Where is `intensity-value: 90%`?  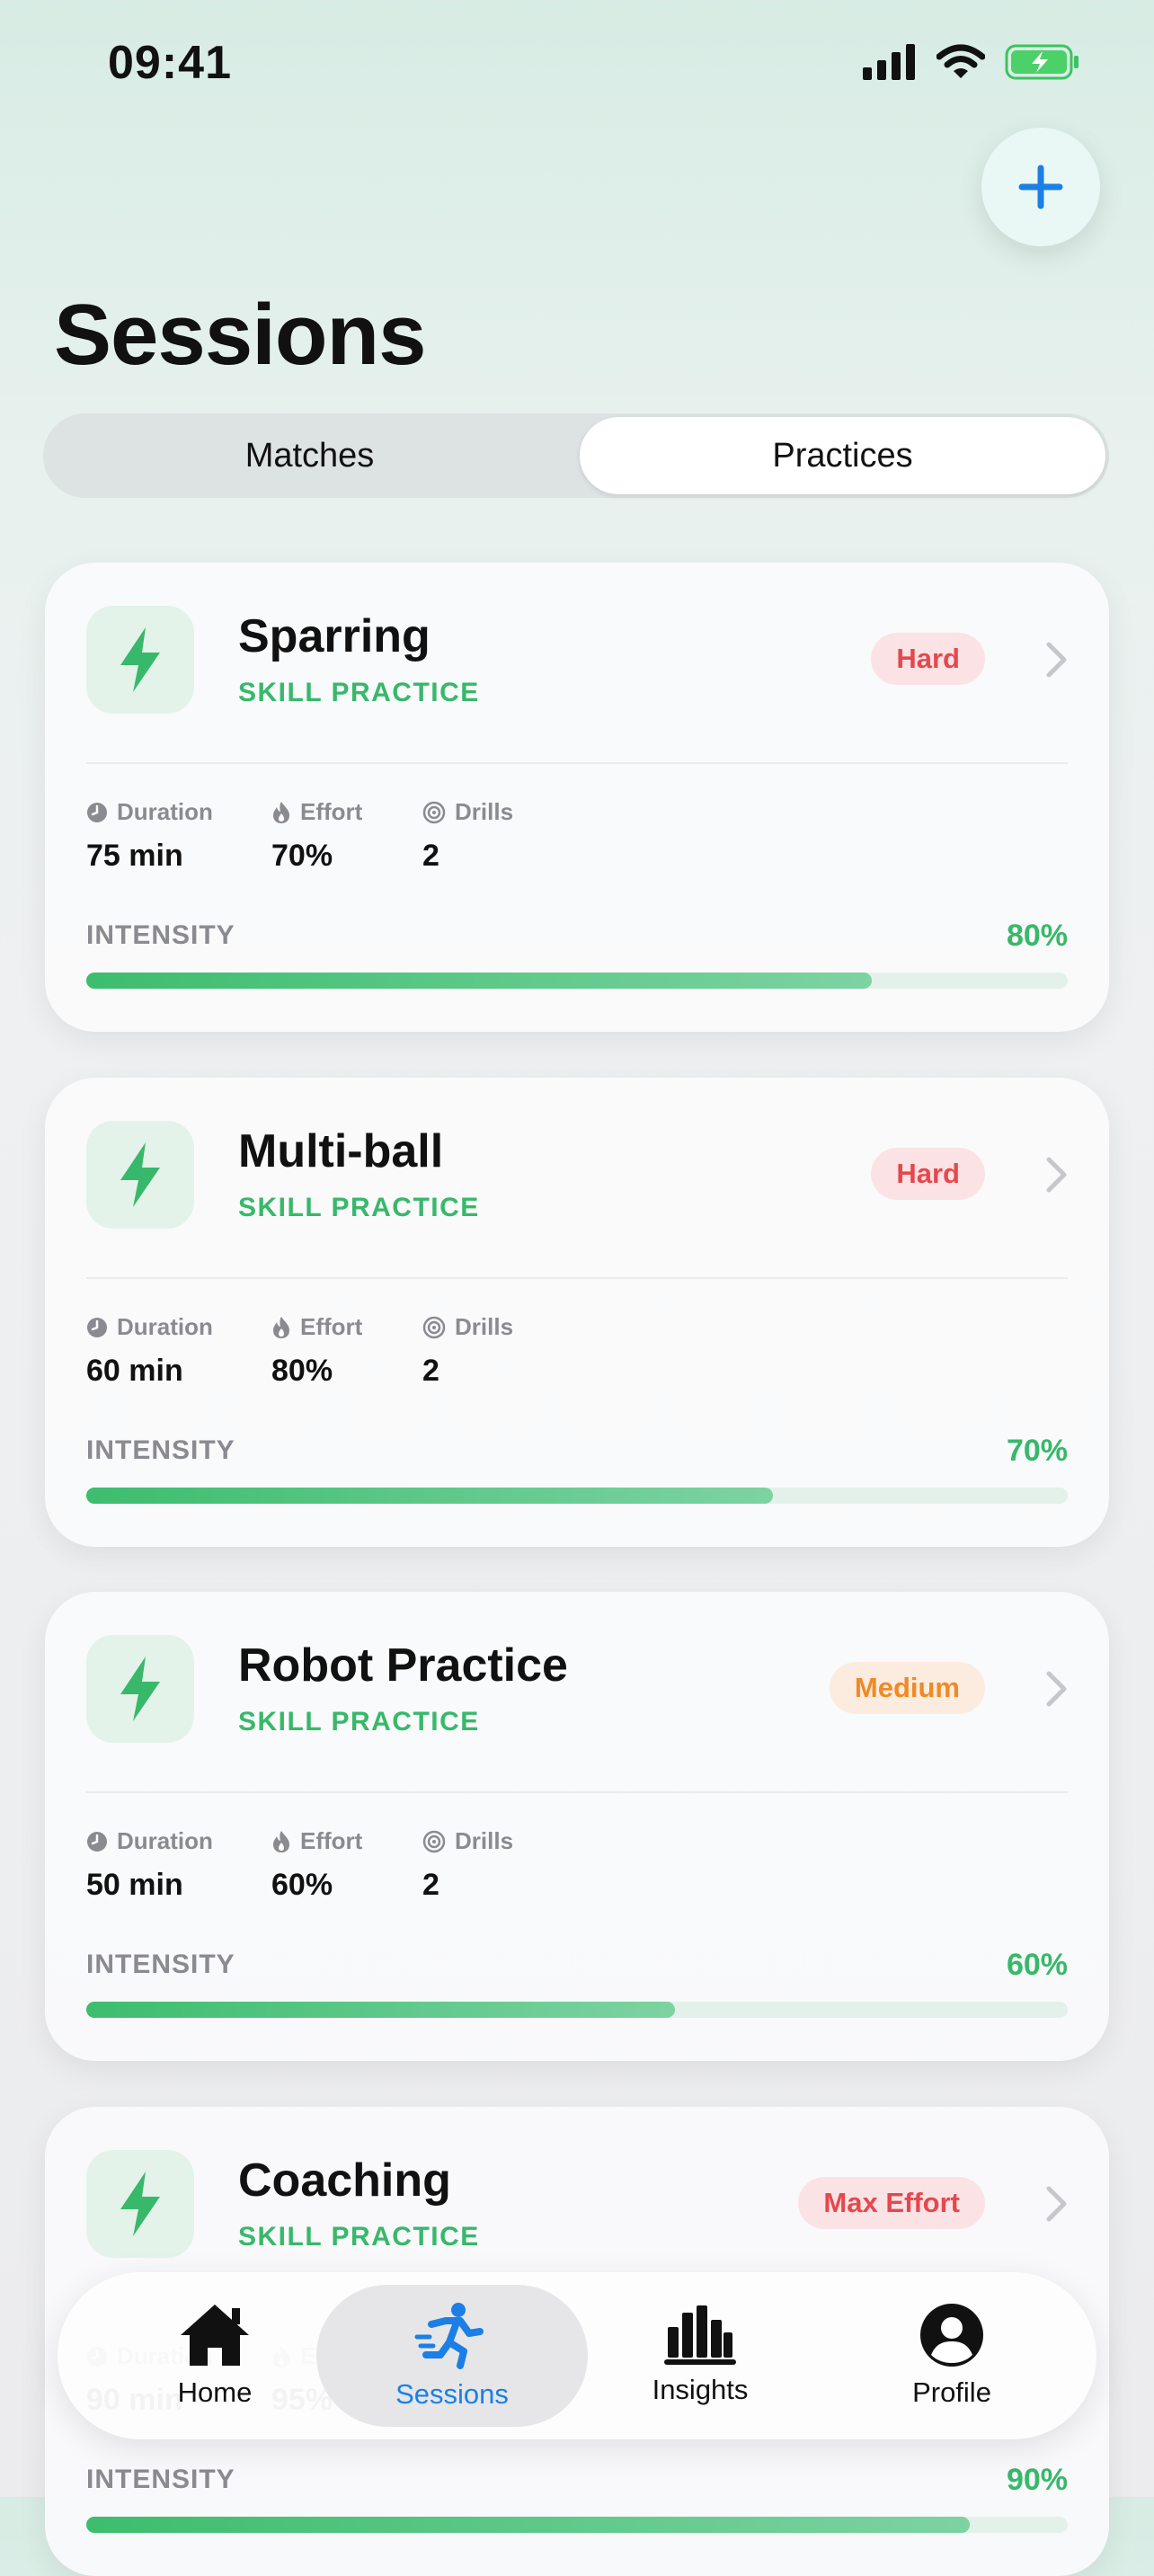
intensity-value: 90% is located at coordinates (1037, 2480).